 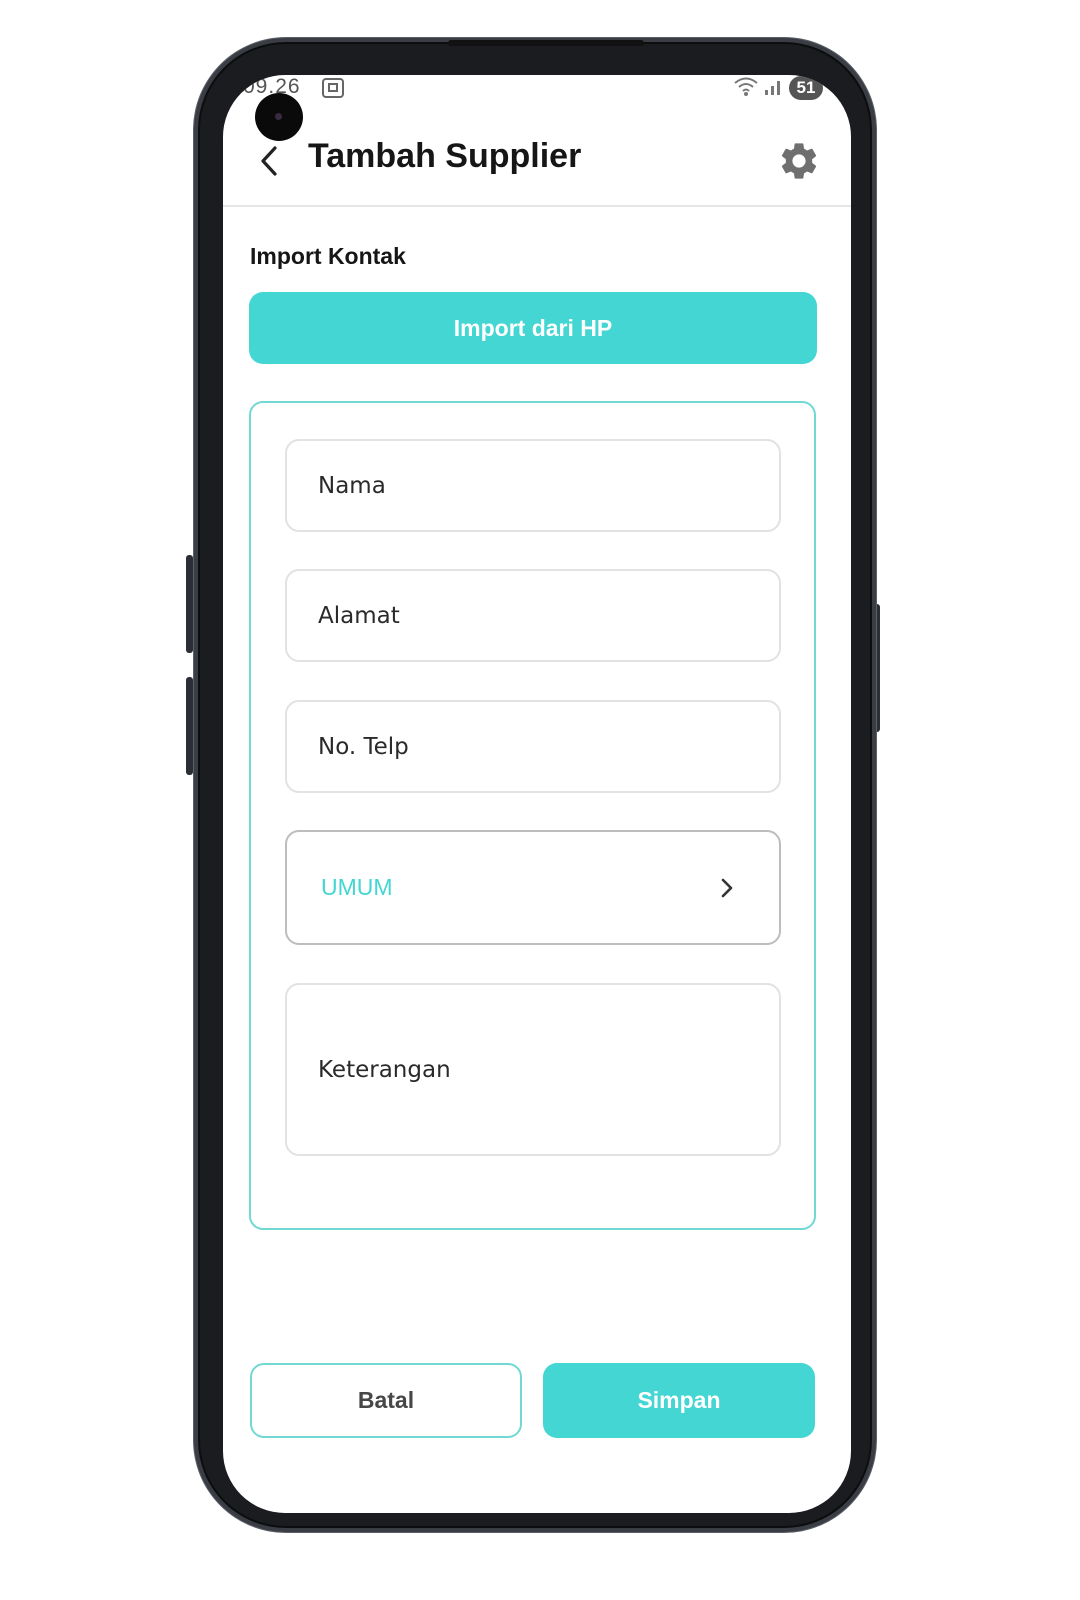 I want to click on battery-indicator: 51, so click(x=806, y=88).